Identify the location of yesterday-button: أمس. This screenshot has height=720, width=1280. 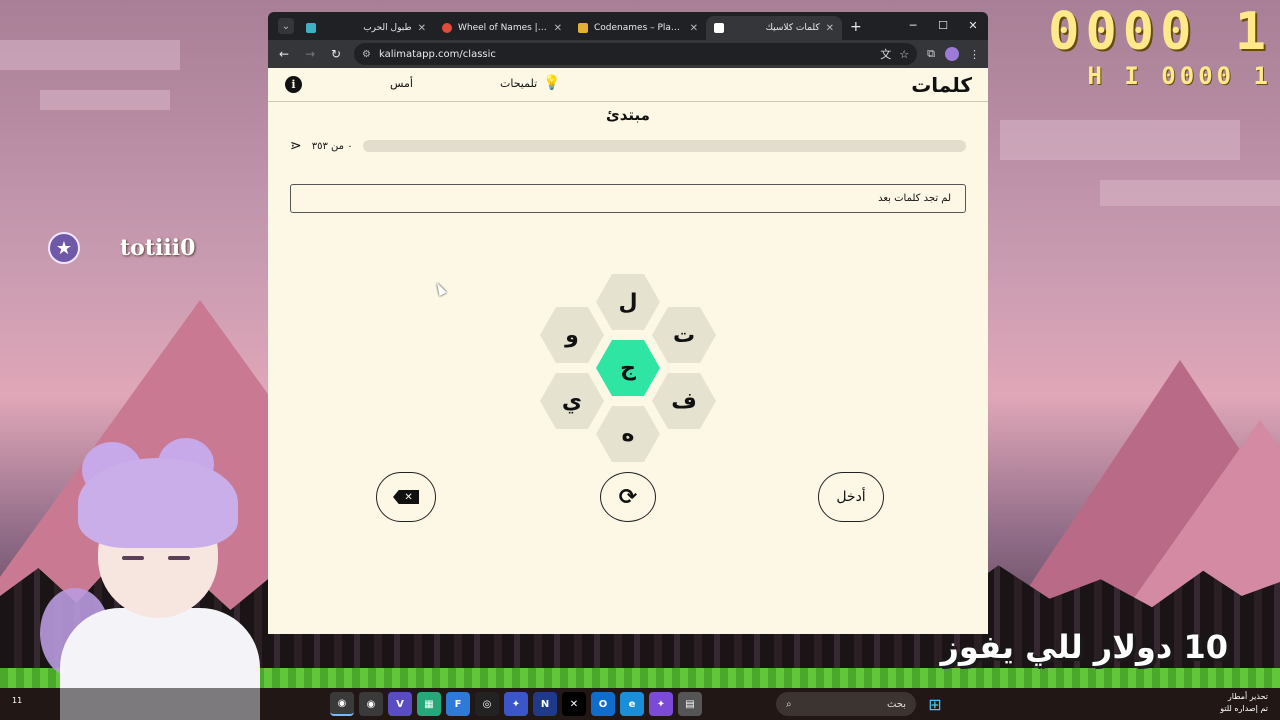
(401, 83).